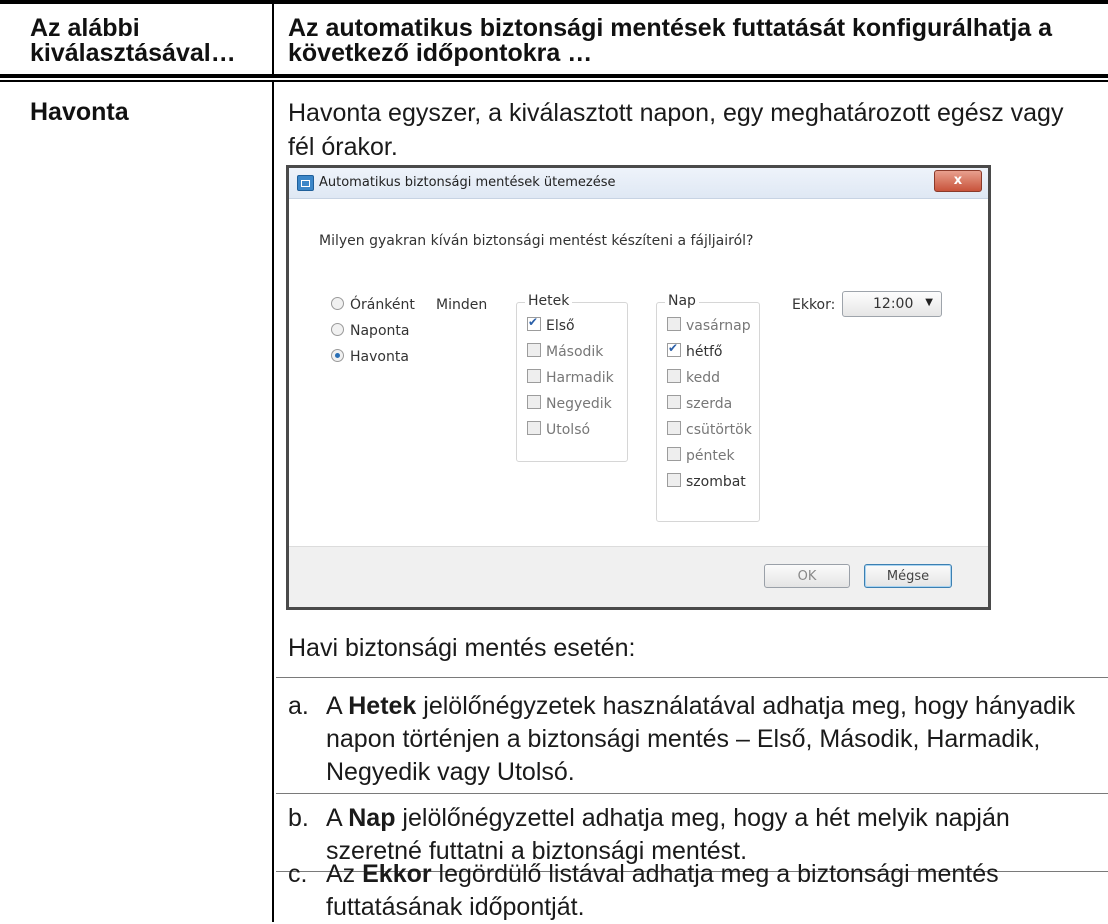 This screenshot has width=1108, height=924. Describe the element at coordinates (372, 818) in the screenshot. I see `term-nap: Nap` at that location.